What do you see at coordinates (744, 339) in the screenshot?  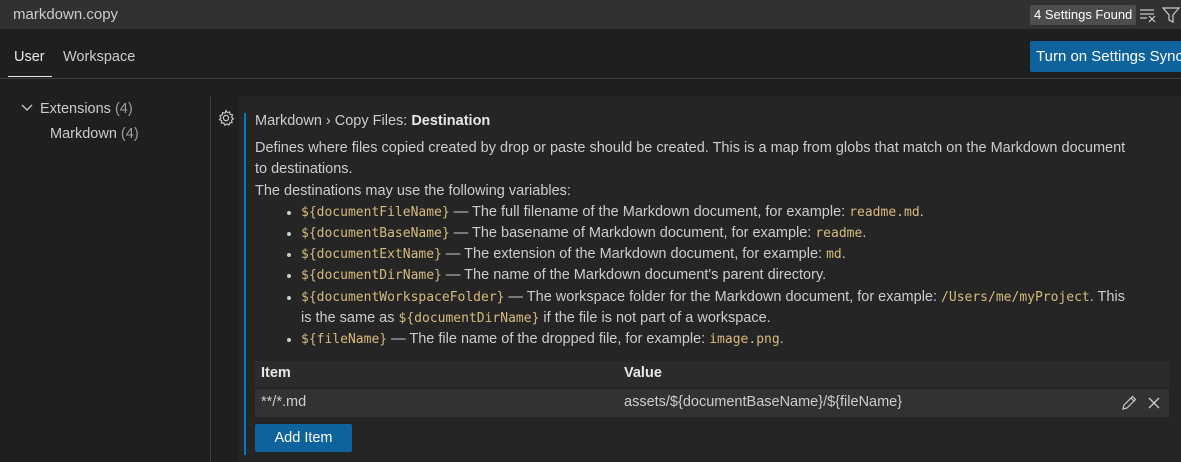 I see `example-code: image.png` at bounding box center [744, 339].